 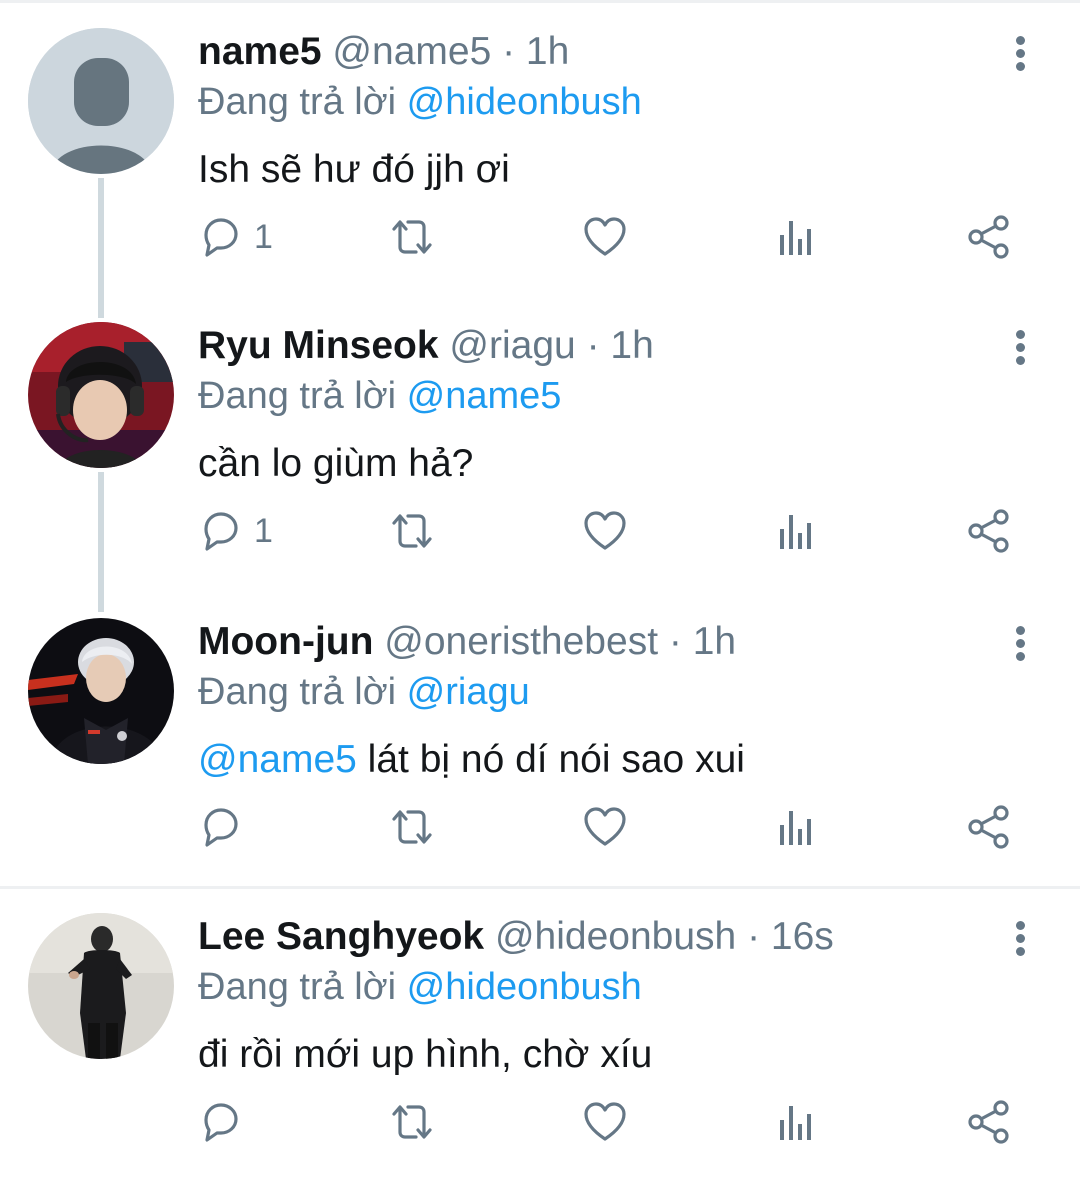 I want to click on display-name: name5, so click(x=260, y=51).